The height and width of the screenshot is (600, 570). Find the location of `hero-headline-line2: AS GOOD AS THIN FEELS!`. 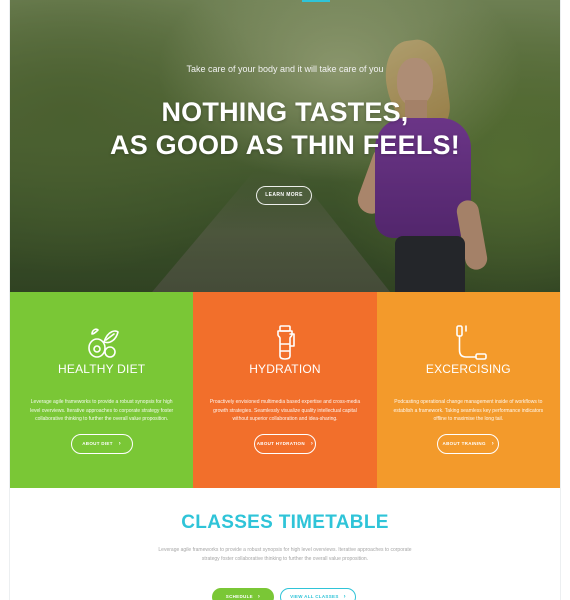

hero-headline-line2: AS GOOD AS THIN FEELS! is located at coordinates (285, 145).